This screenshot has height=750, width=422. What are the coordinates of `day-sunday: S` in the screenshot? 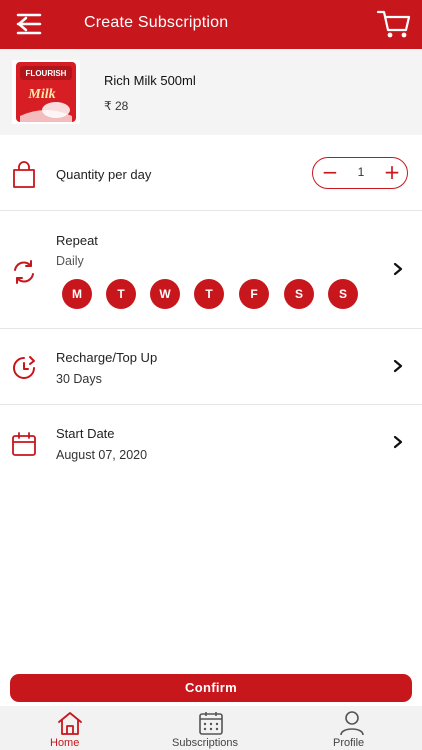 It's located at (343, 294).